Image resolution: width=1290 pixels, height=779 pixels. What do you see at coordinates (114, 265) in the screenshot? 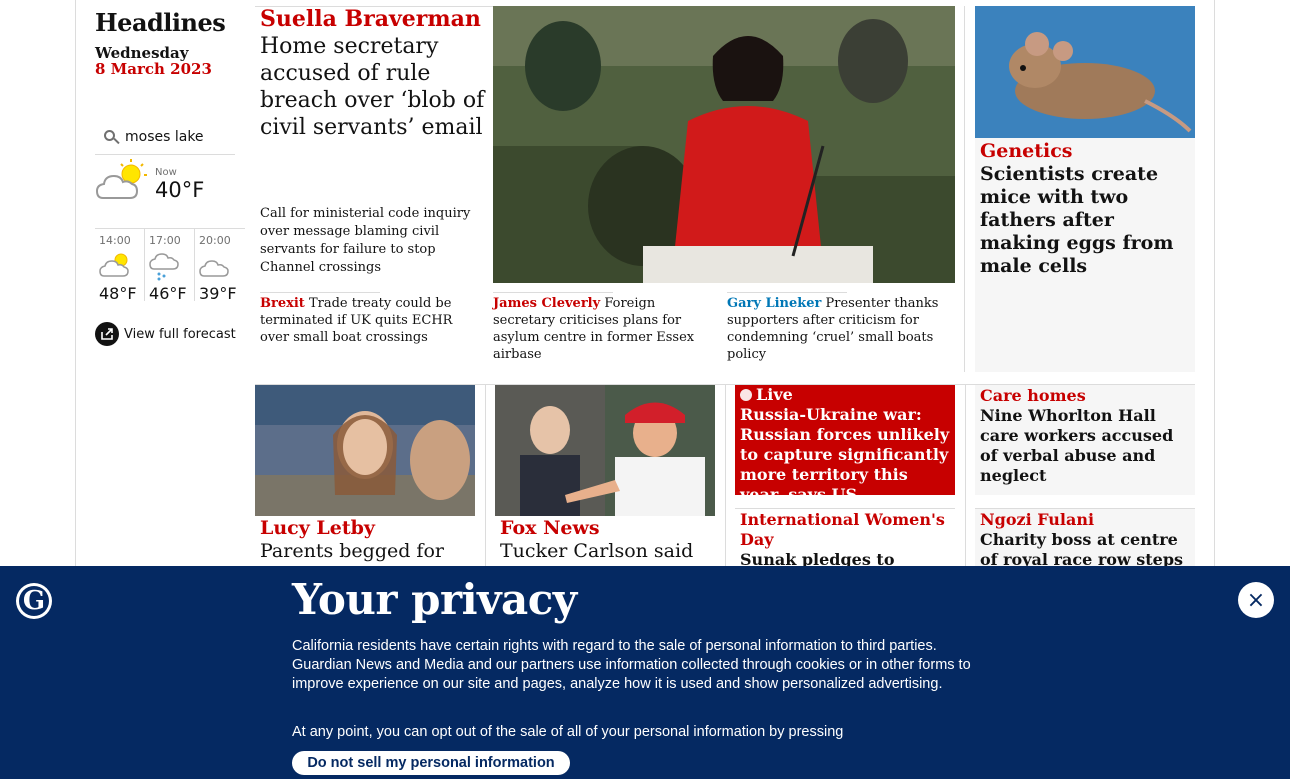
I see `partly-sunny-icon` at bounding box center [114, 265].